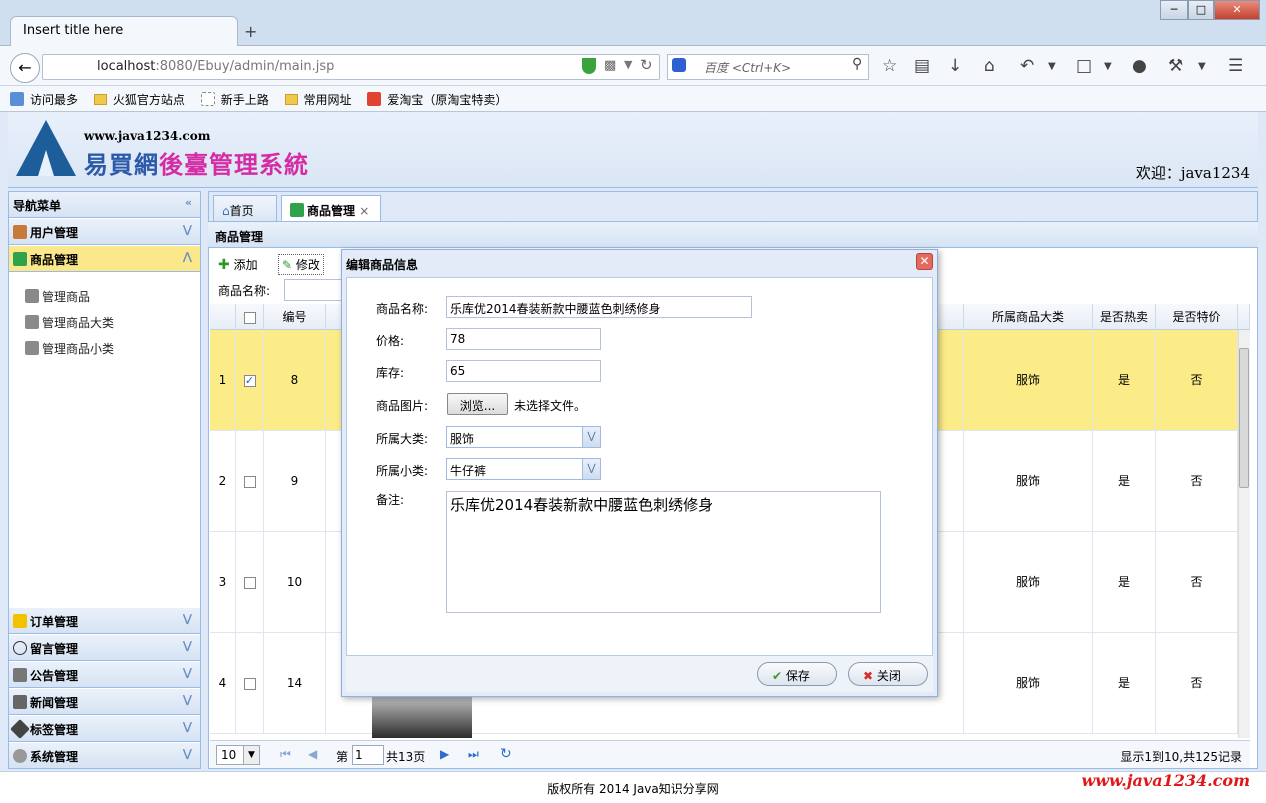  I want to click on chevron-up-icon: ⋀, so click(187, 256).